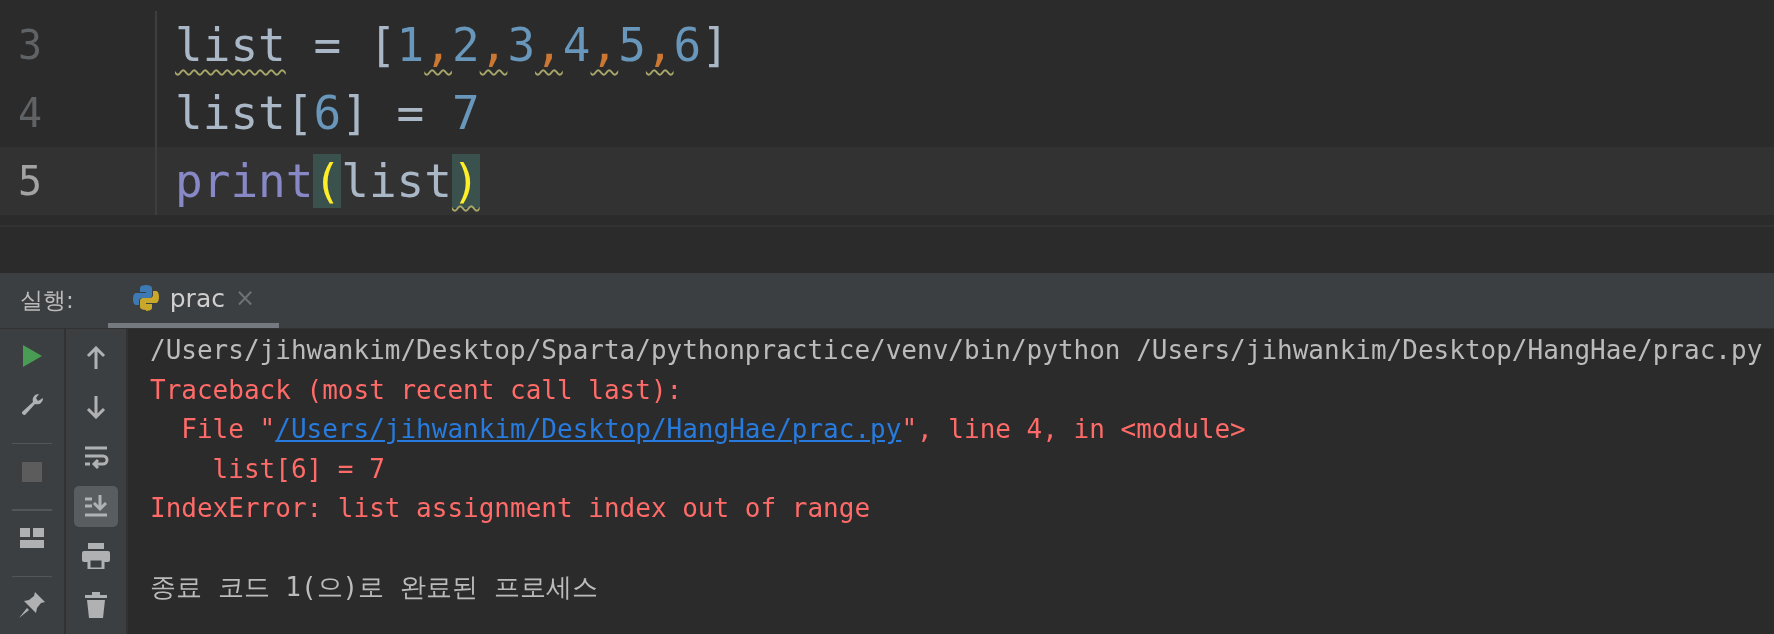 This screenshot has width=1774, height=634. I want to click on run-label: 실행:, so click(47, 300).